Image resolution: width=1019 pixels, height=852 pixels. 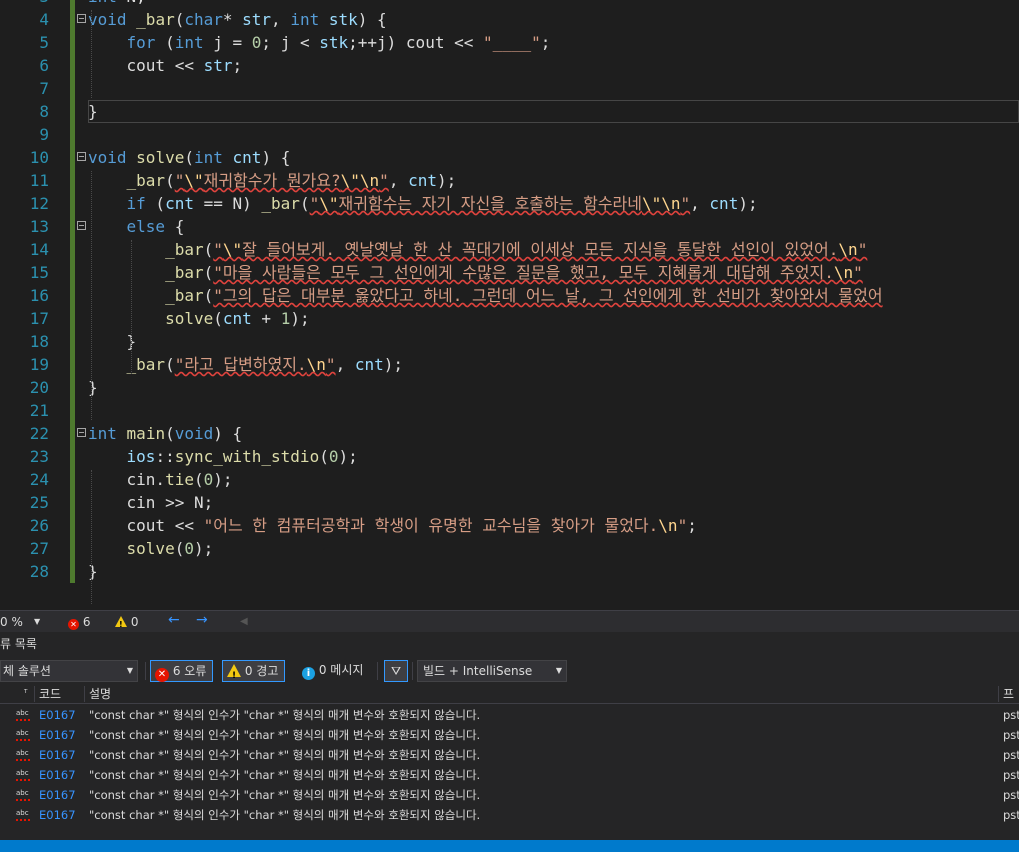 What do you see at coordinates (509, 548) in the screenshot?
I see `code-line: 27 solve(0);` at bounding box center [509, 548].